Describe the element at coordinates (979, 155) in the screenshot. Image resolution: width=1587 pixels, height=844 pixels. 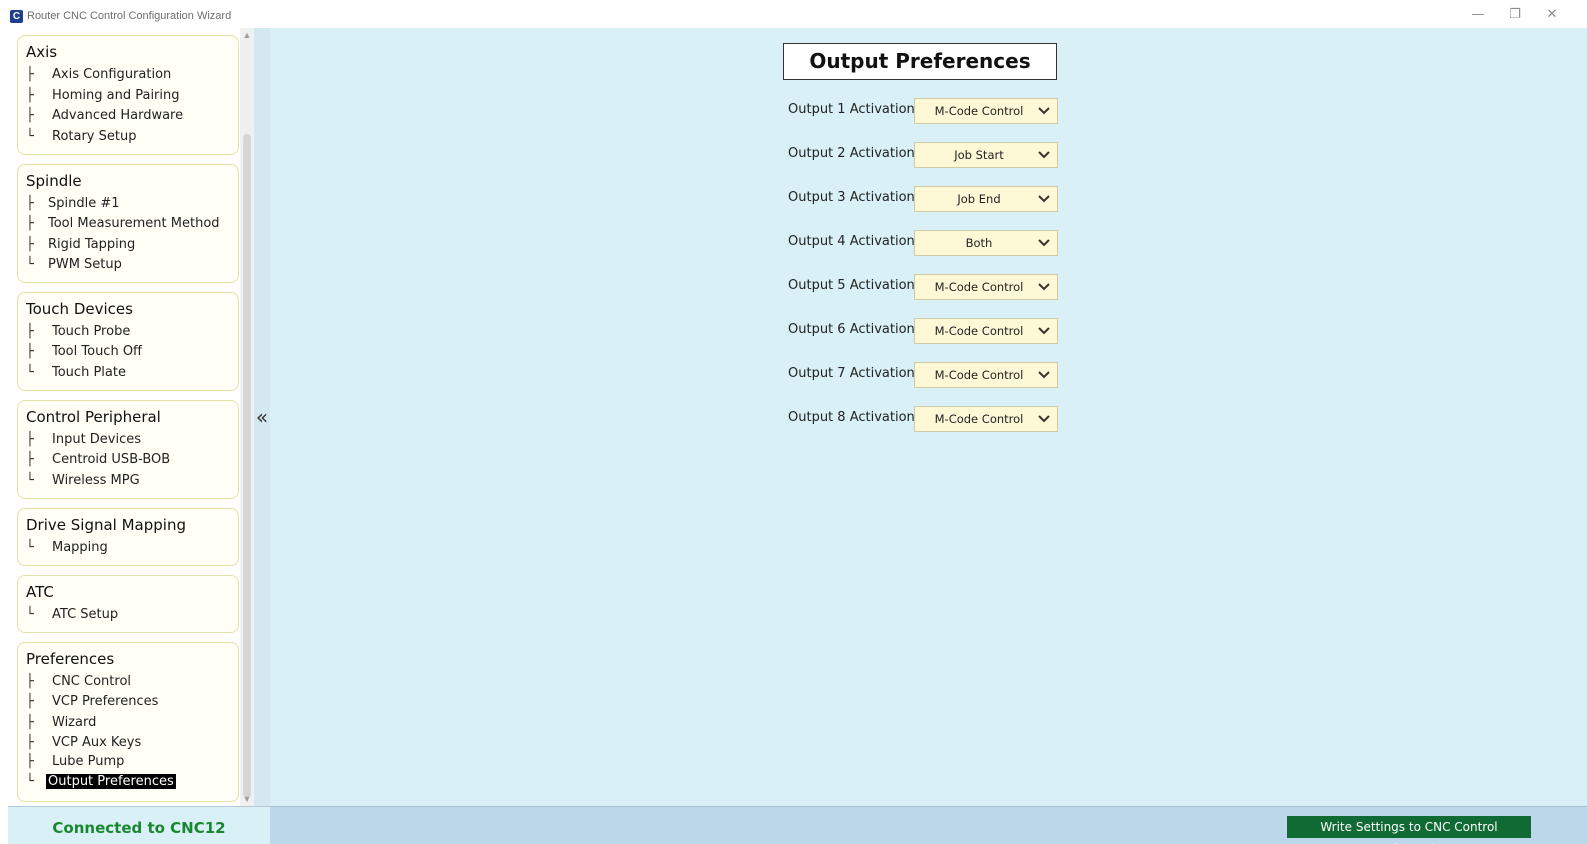
I see `select-value: Job Start` at that location.